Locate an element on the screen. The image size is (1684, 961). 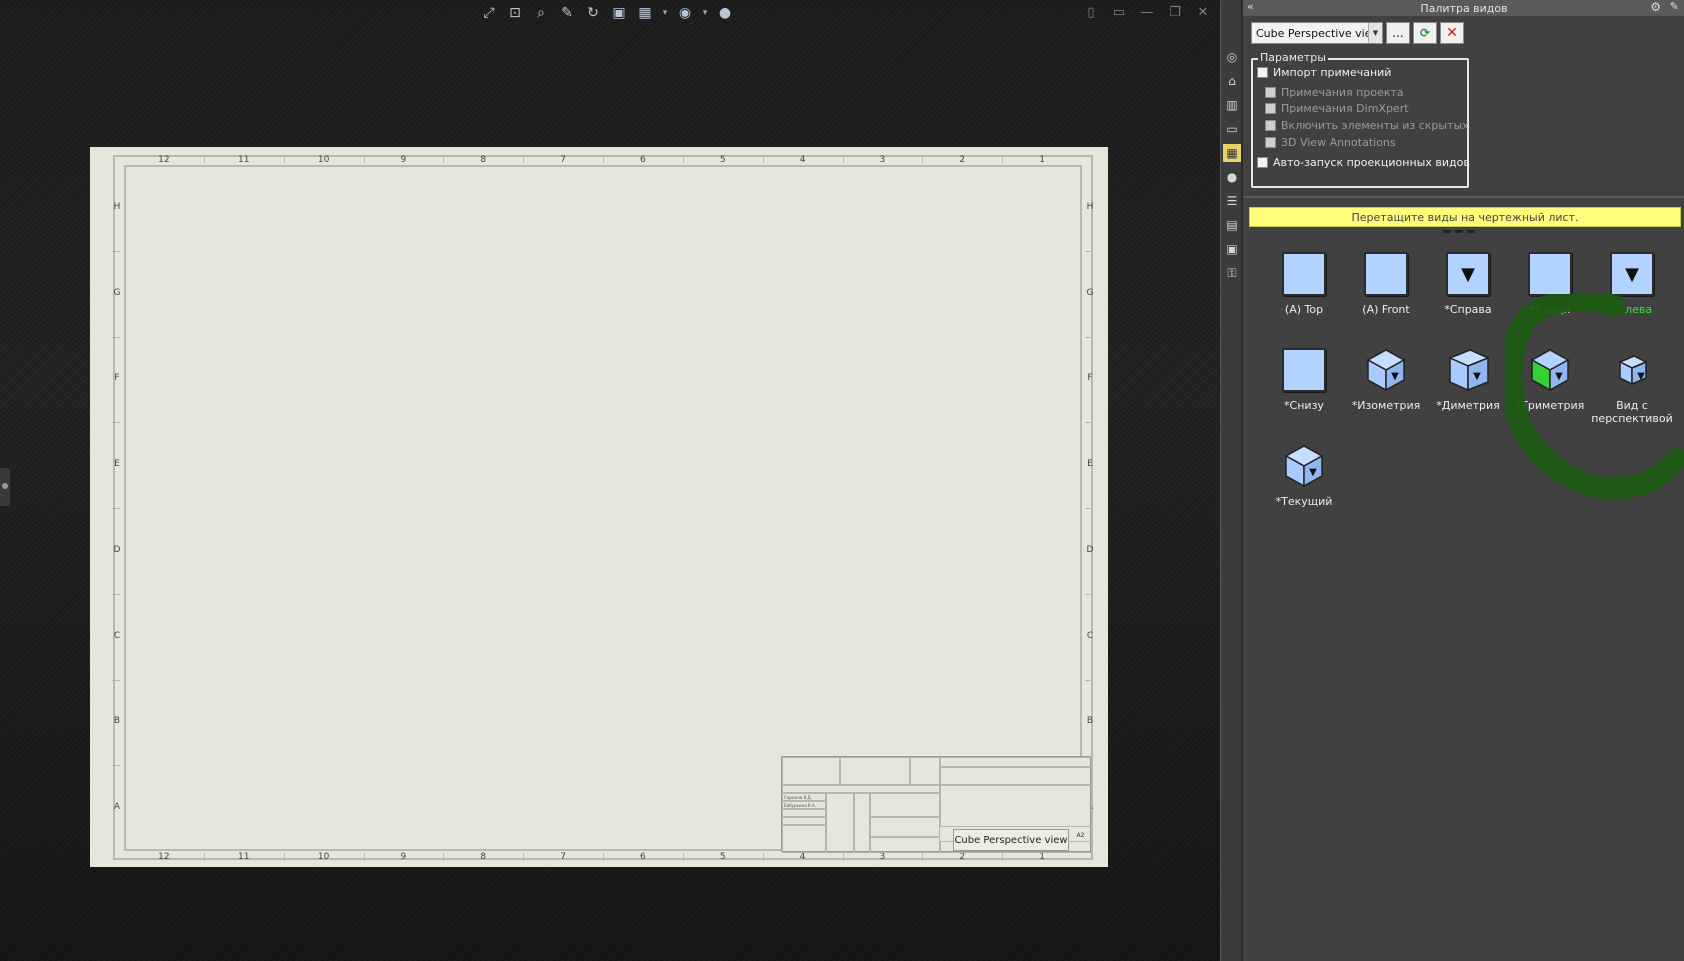
view-tile: ▼ *Справа is located at coordinates (1468, 291).